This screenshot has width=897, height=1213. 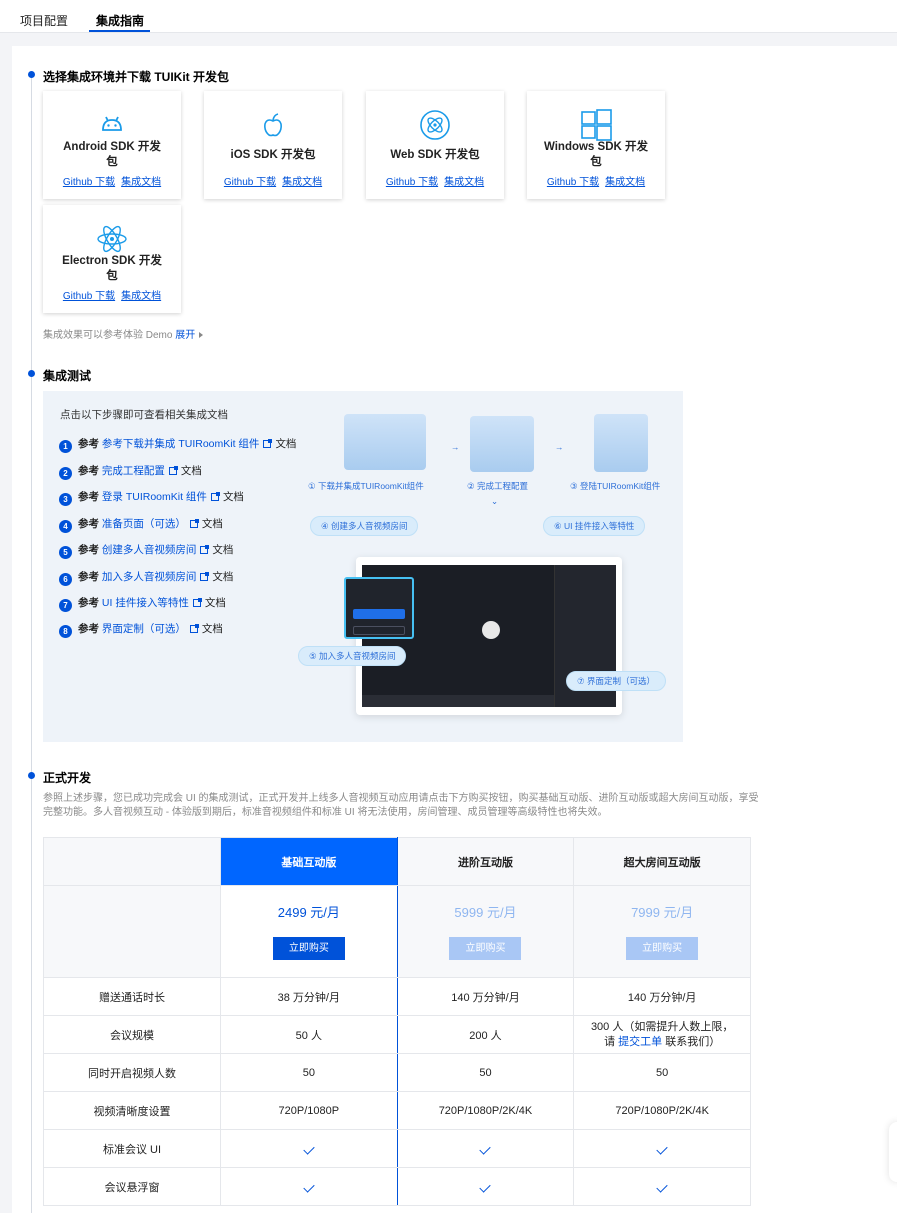 I want to click on sdk-name: Electron SDK 开发包, so click(x=112, y=268).